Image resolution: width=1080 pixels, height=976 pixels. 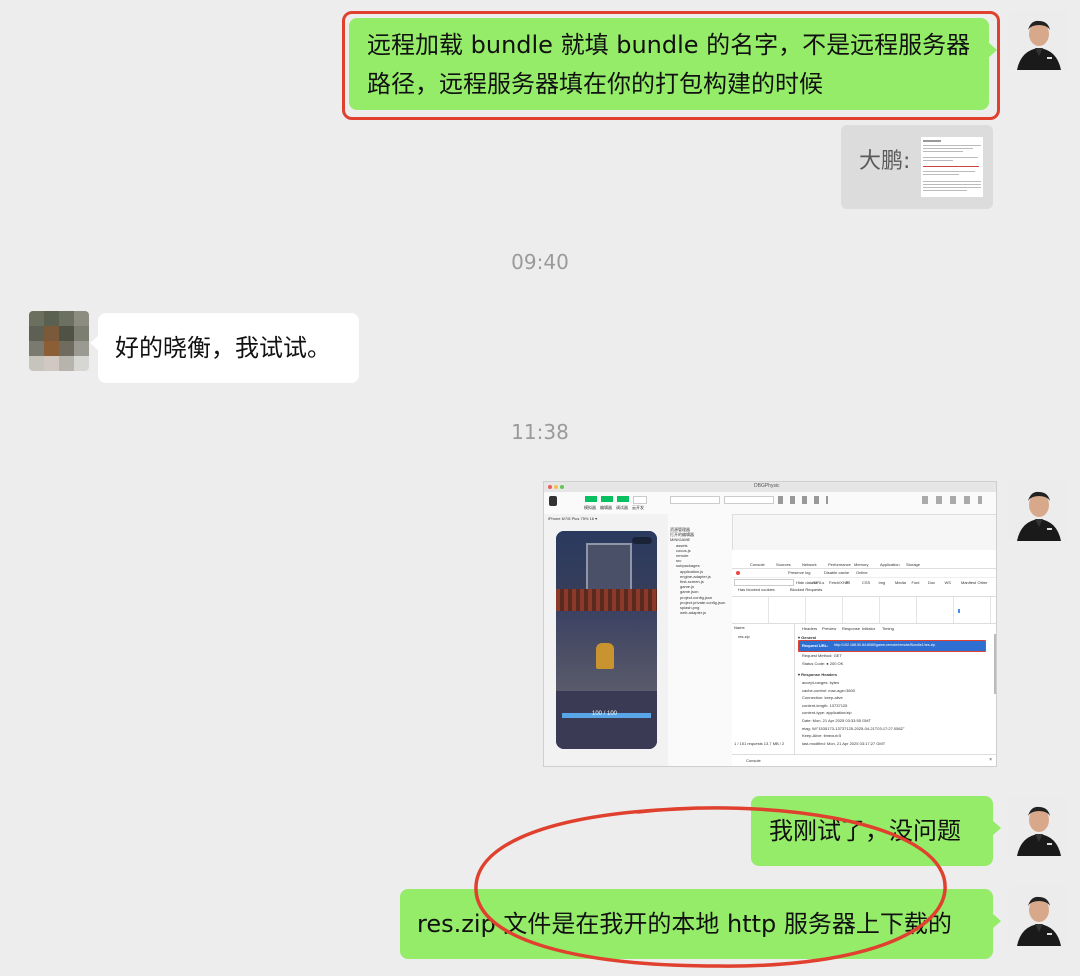 I want to click on detail-tab: Timing, so click(x=888, y=628).